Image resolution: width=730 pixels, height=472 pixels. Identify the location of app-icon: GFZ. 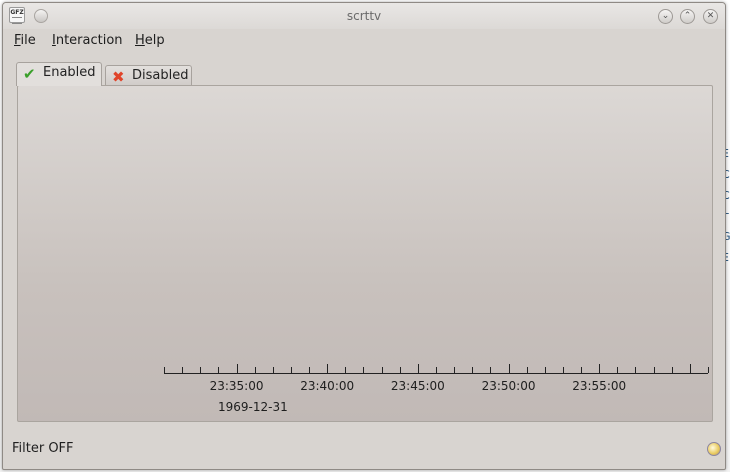
(17, 15).